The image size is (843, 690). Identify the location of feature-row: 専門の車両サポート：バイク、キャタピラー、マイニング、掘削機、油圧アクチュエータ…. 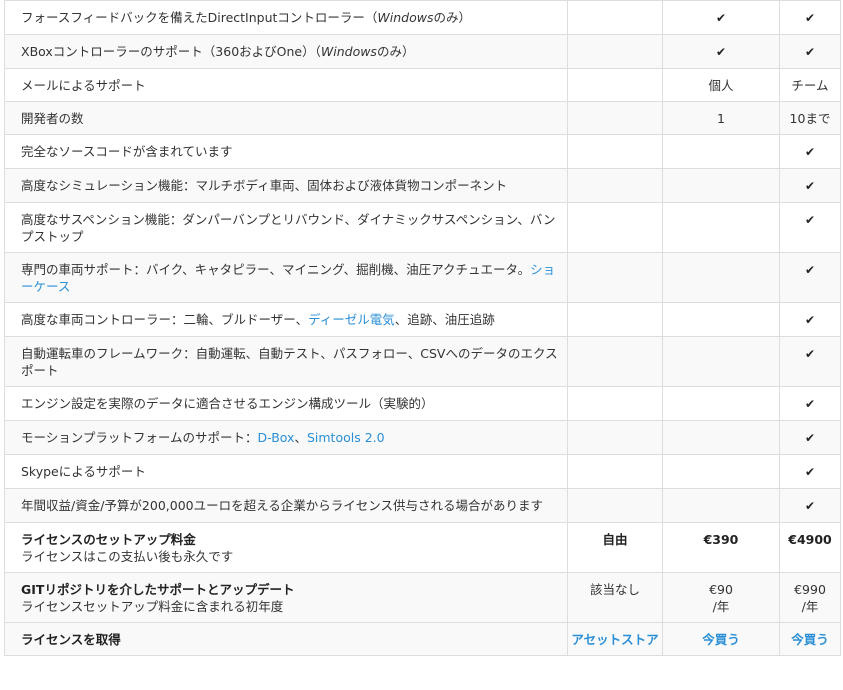
(422, 277).